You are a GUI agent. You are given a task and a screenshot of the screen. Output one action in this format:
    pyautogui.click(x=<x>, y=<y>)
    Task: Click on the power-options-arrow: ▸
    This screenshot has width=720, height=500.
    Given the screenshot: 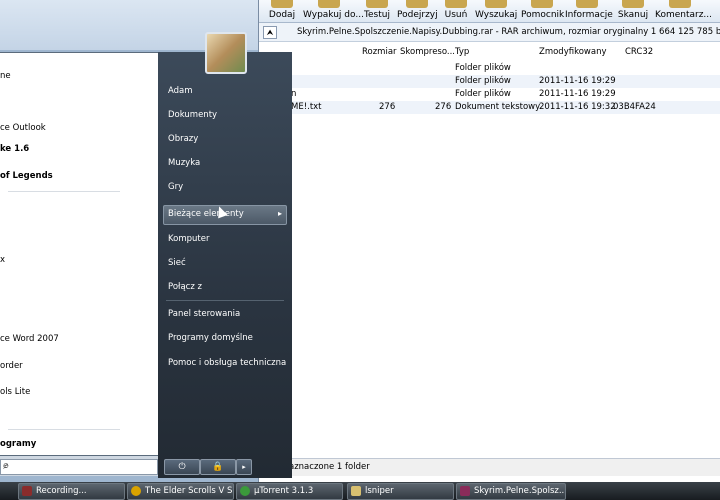 What is the action you would take?
    pyautogui.click(x=244, y=467)
    